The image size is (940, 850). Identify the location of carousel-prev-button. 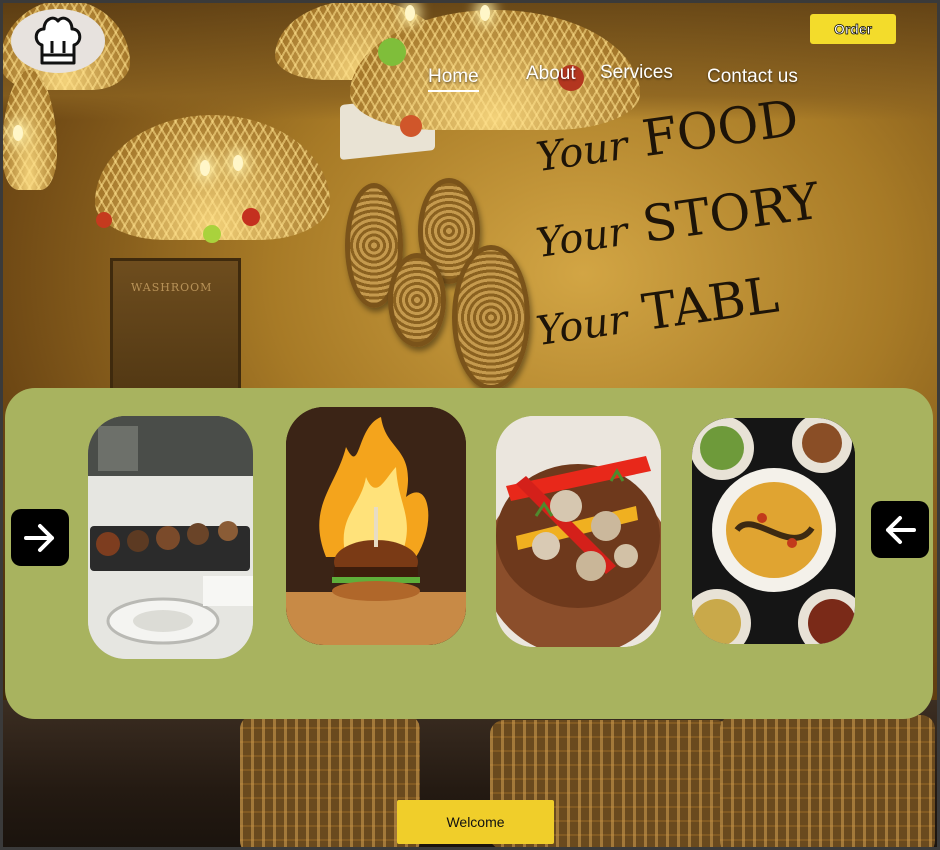
(900, 529).